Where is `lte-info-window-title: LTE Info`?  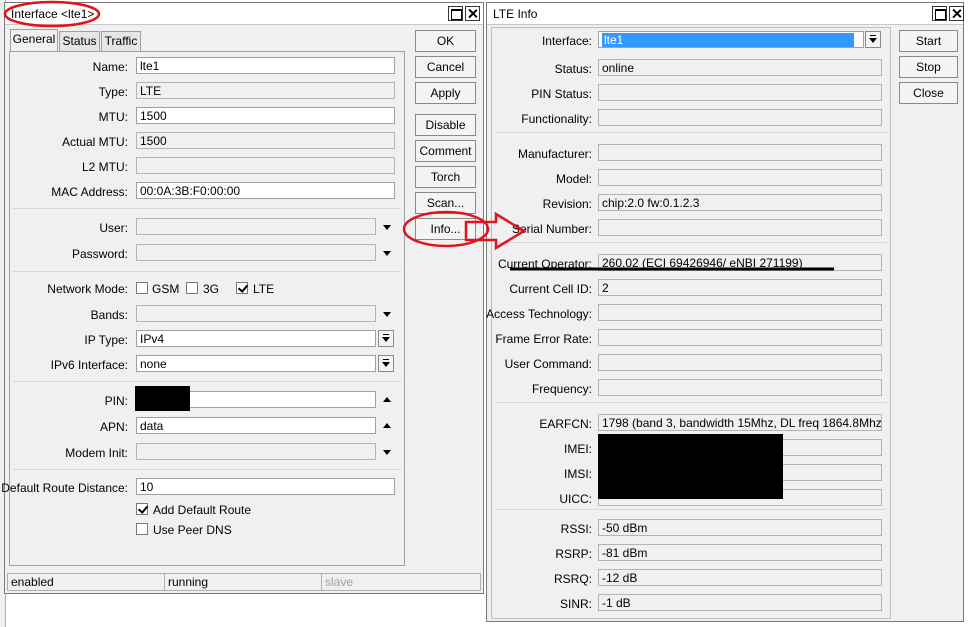
lte-info-window-title: LTE Info is located at coordinates (515, 14).